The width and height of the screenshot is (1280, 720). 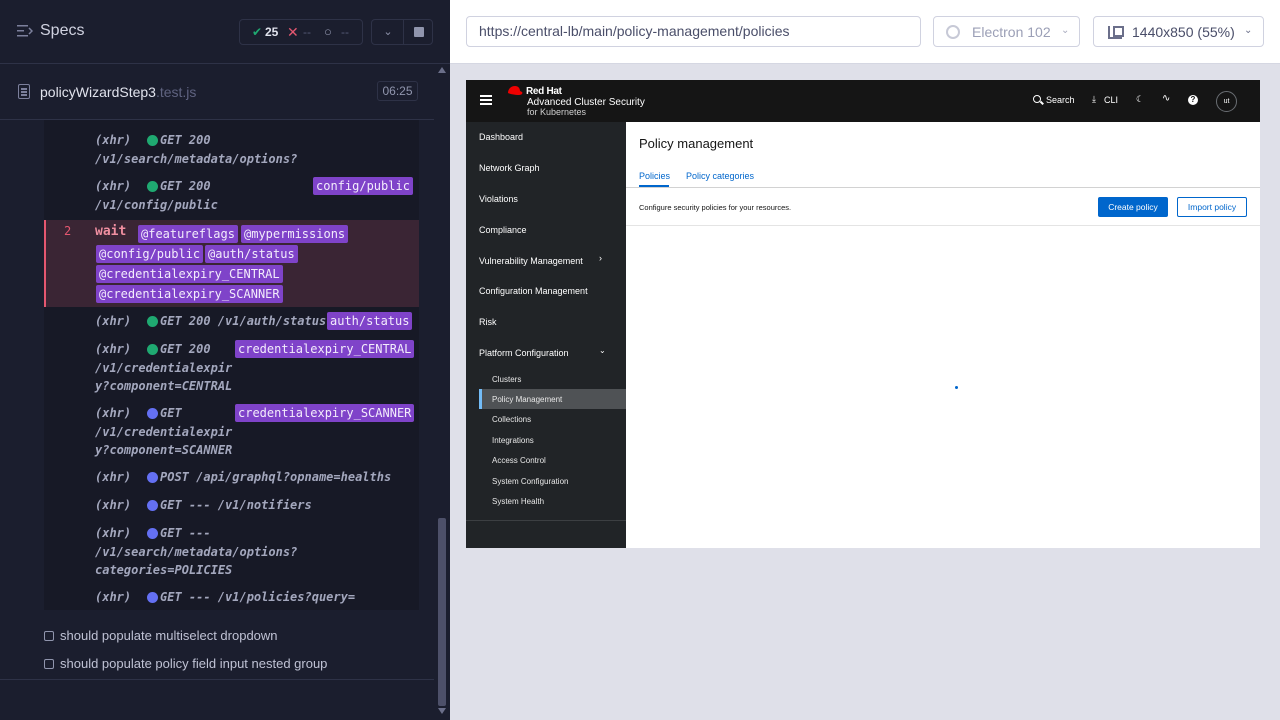 What do you see at coordinates (511, 419) in the screenshot?
I see `nav-sub-collections: Collections` at bounding box center [511, 419].